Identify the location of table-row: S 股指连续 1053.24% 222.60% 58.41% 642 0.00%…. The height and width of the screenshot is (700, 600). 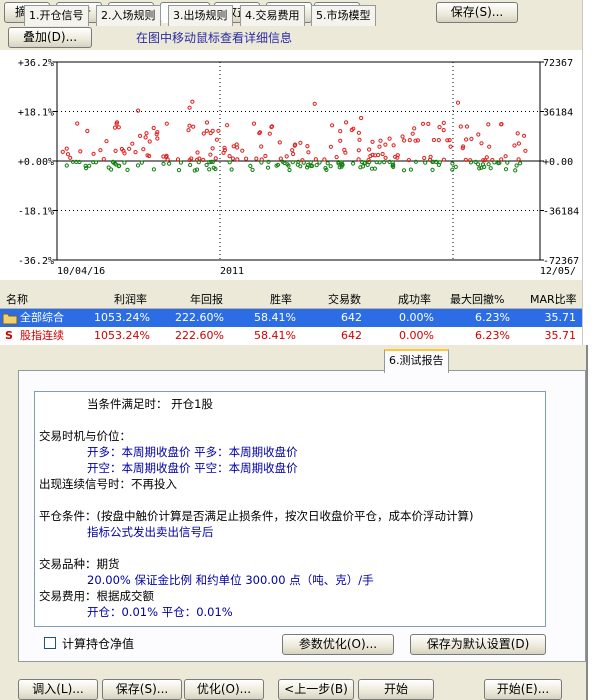
(291, 336).